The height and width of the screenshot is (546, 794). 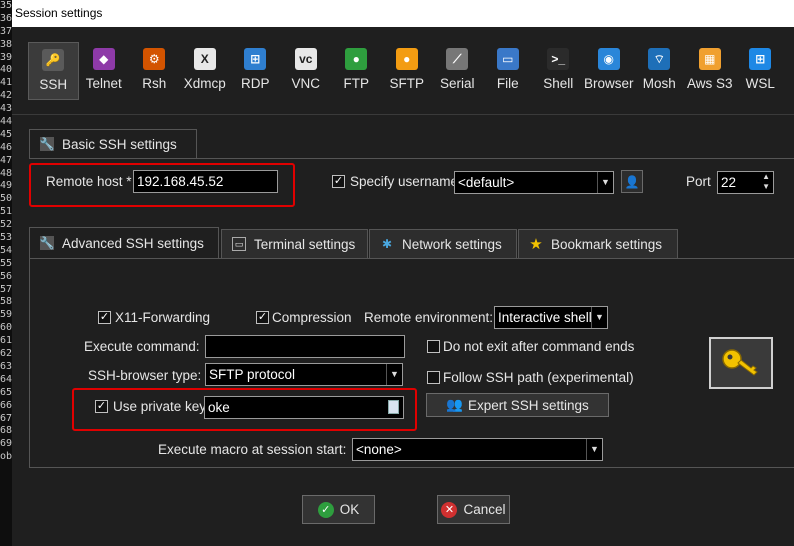 What do you see at coordinates (6, 366) in the screenshot?
I see `line-number: 63` at bounding box center [6, 366].